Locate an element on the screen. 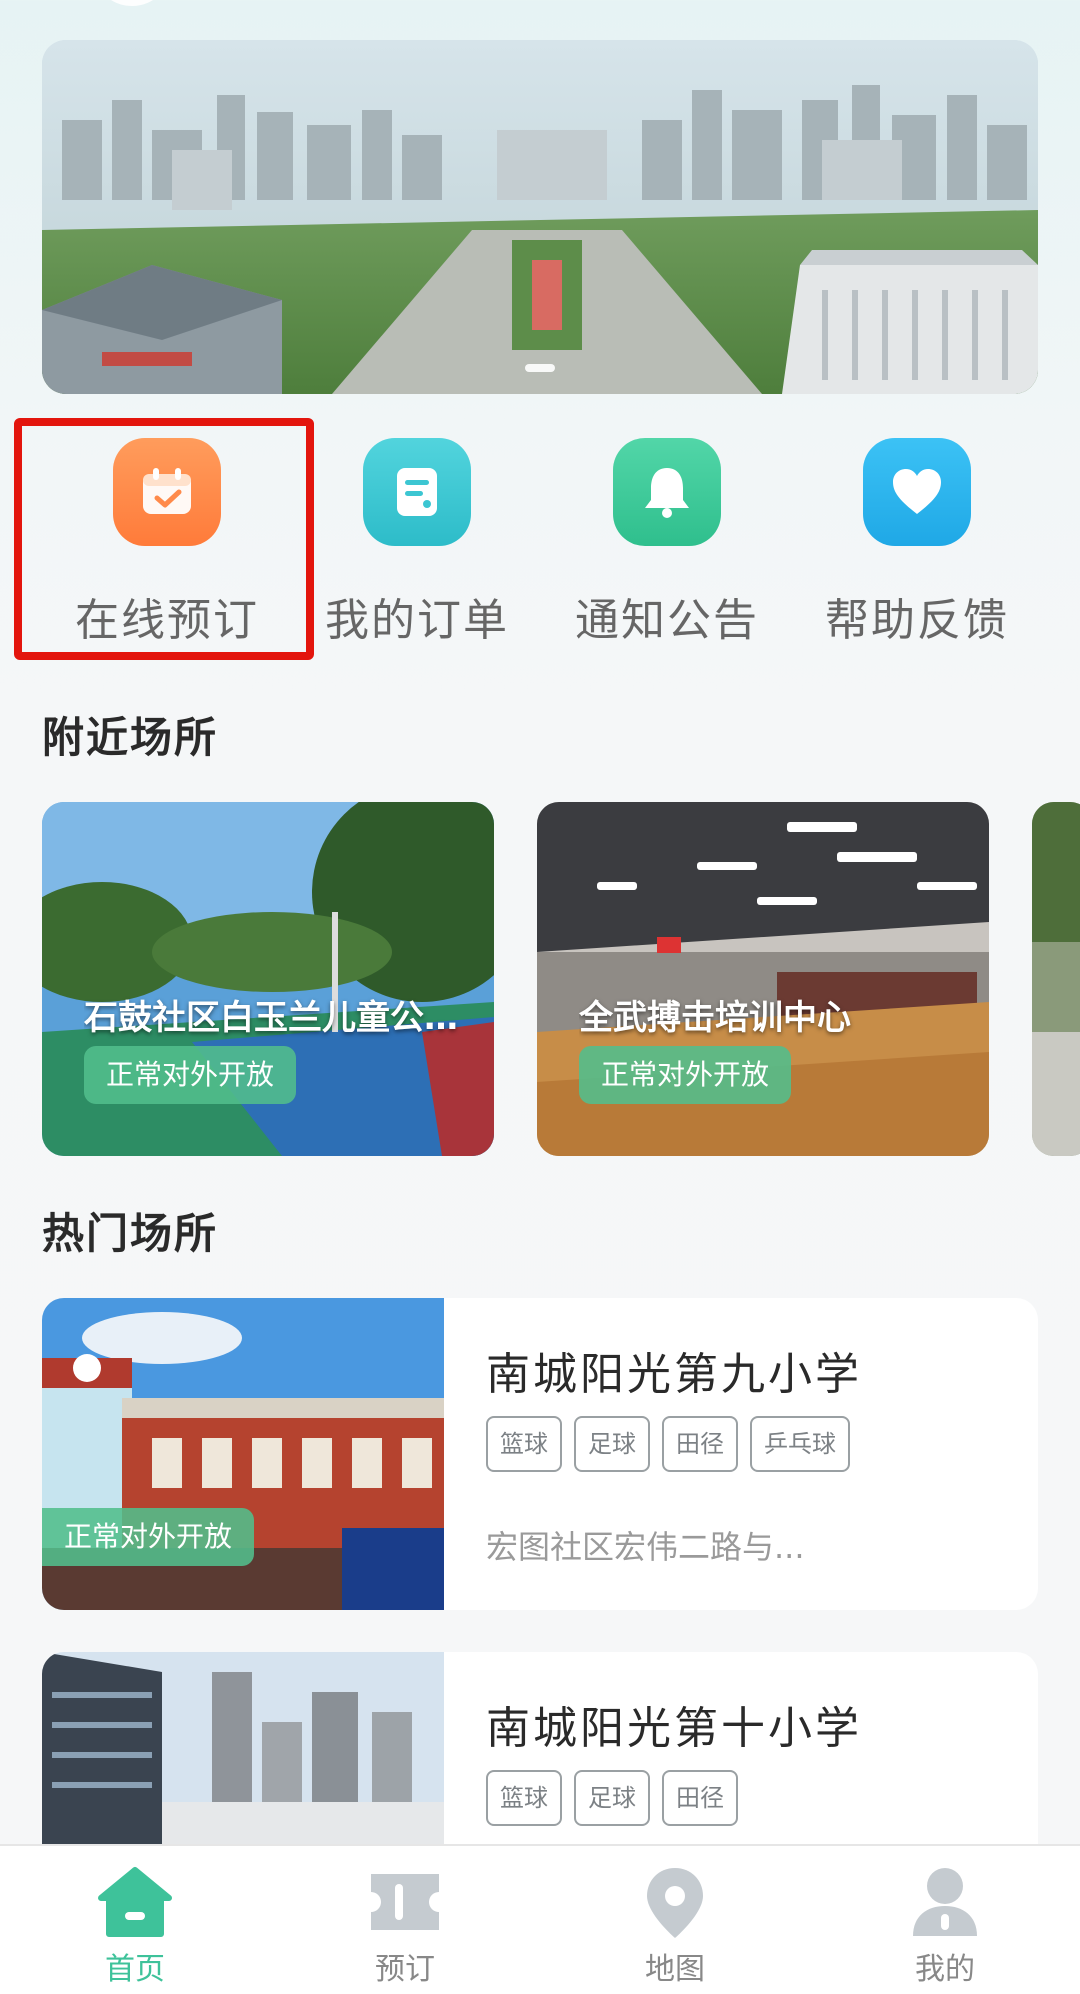 The height and width of the screenshot is (1994, 1080). carousel-indicator is located at coordinates (540, 368).